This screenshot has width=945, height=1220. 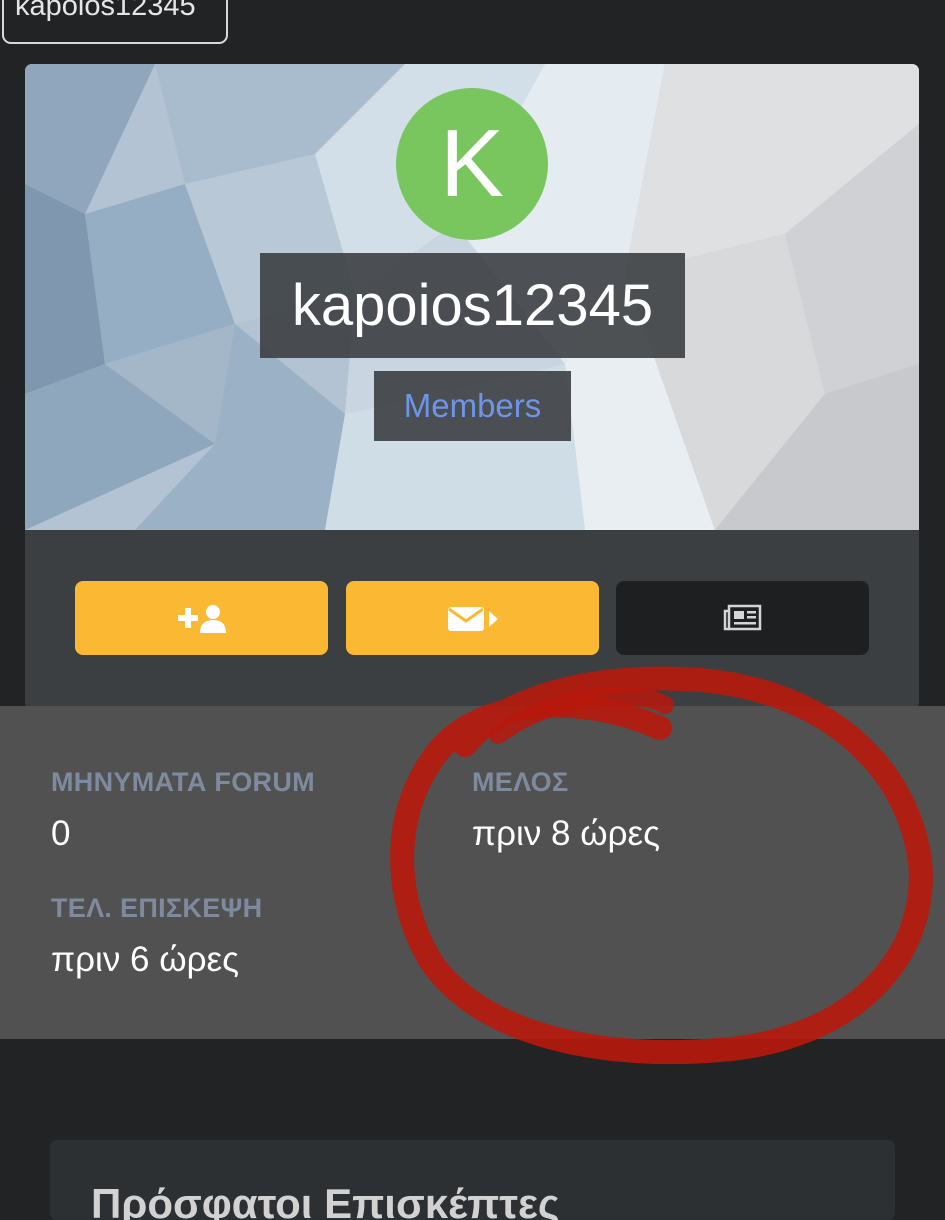 I want to click on member-since-value: πριν 8 ώρες, so click(x=566, y=833).